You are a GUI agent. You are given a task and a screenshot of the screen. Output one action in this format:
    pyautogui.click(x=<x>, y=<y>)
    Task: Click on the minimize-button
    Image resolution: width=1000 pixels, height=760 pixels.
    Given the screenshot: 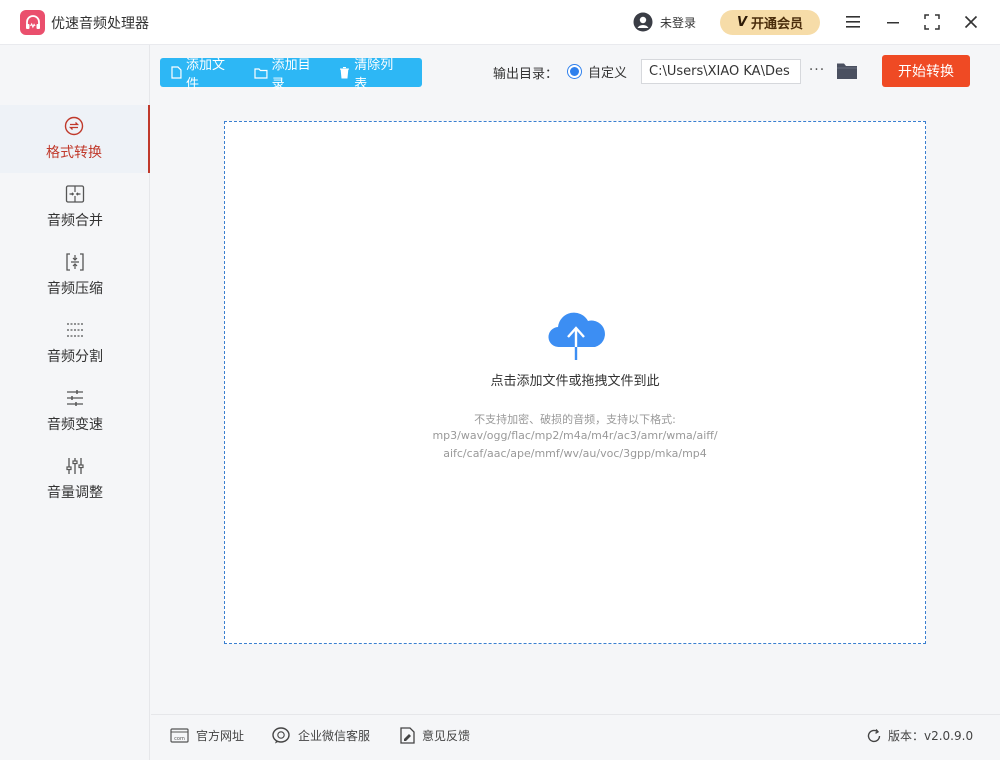 What is the action you would take?
    pyautogui.click(x=893, y=22)
    